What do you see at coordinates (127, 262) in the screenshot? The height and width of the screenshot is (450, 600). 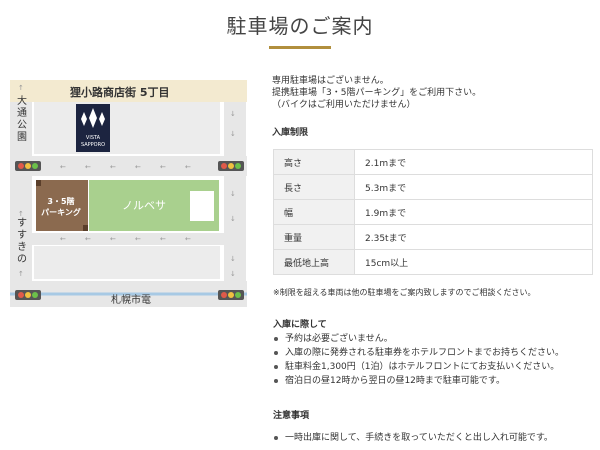 I see `block-bottom` at bounding box center [127, 262].